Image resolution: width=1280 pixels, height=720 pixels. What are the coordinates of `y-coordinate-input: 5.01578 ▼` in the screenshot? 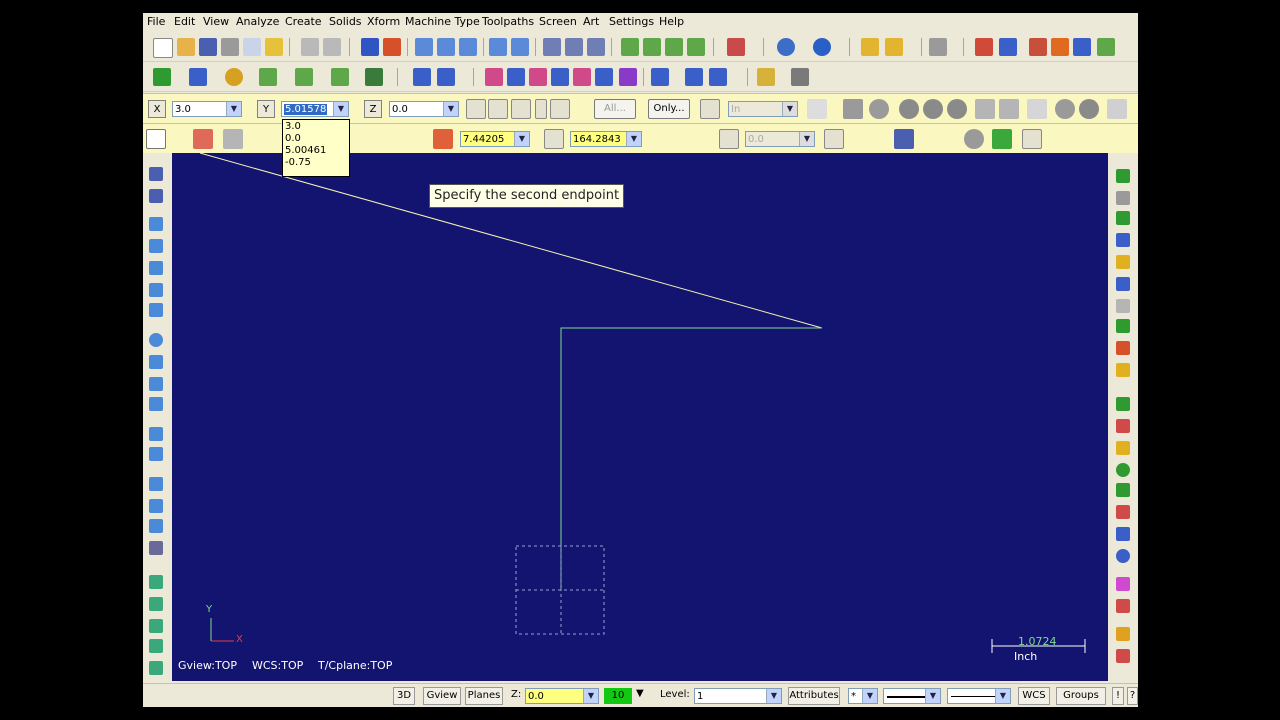 It's located at (315, 109).